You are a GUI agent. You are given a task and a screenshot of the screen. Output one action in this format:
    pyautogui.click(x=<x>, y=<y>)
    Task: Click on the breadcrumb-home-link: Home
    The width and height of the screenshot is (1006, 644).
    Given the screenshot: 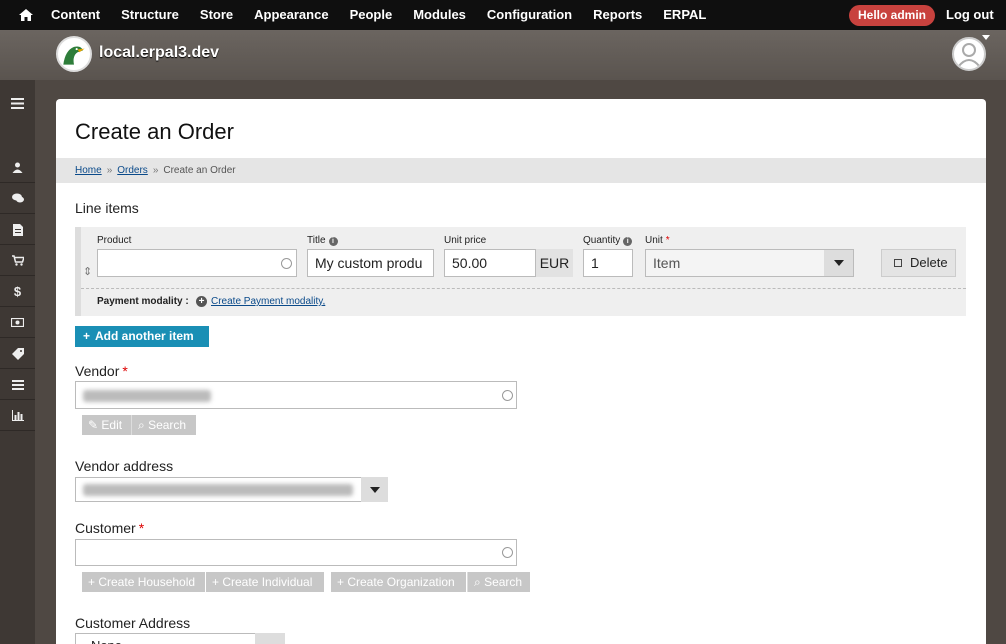 What is the action you would take?
    pyautogui.click(x=88, y=170)
    